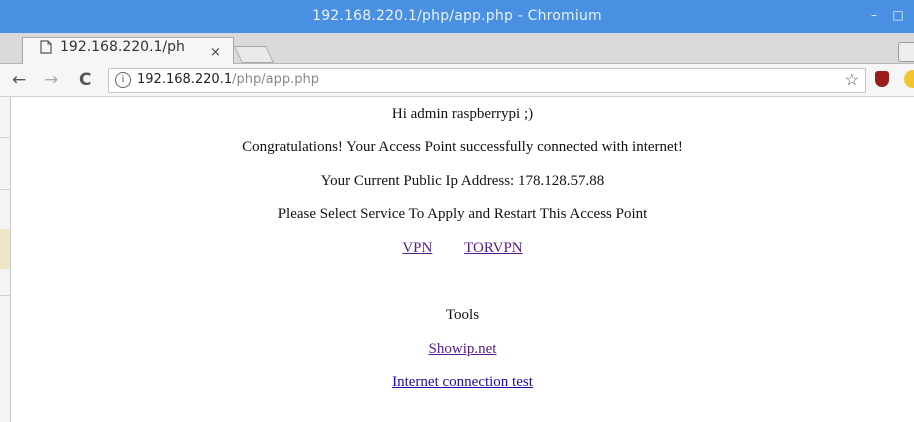  Describe the element at coordinates (882, 79) in the screenshot. I see `ublock-extension-icon` at that location.